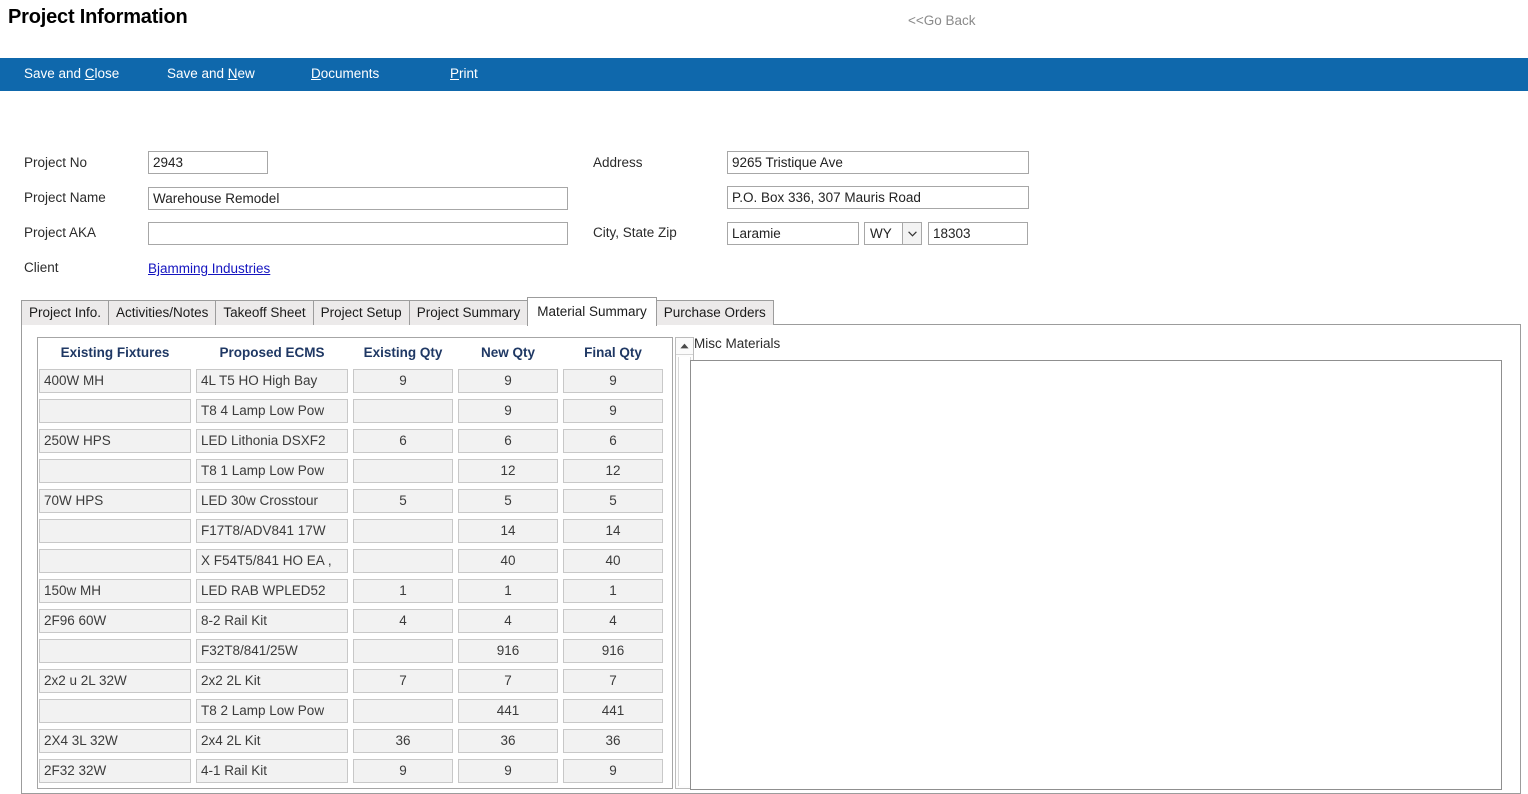 This screenshot has width=1528, height=794. What do you see at coordinates (272, 411) in the screenshot?
I see `cell-proposed_ecms: T8 4 Lamp Low Pow` at bounding box center [272, 411].